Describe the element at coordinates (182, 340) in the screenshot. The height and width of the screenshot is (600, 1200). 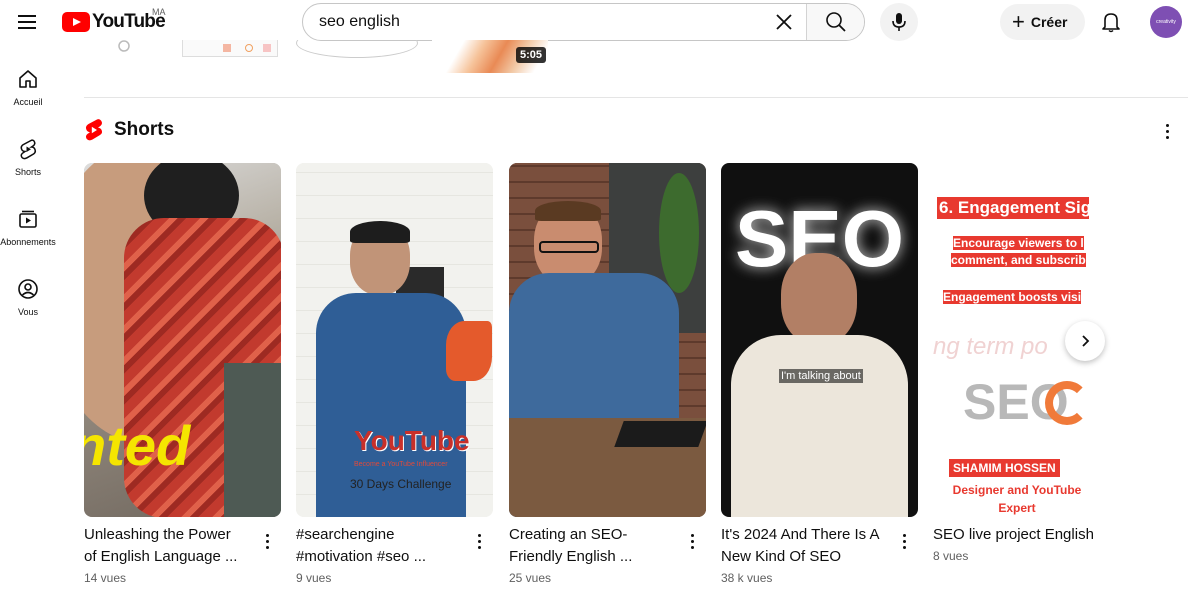
I see `short-thumbnail: nted` at that location.